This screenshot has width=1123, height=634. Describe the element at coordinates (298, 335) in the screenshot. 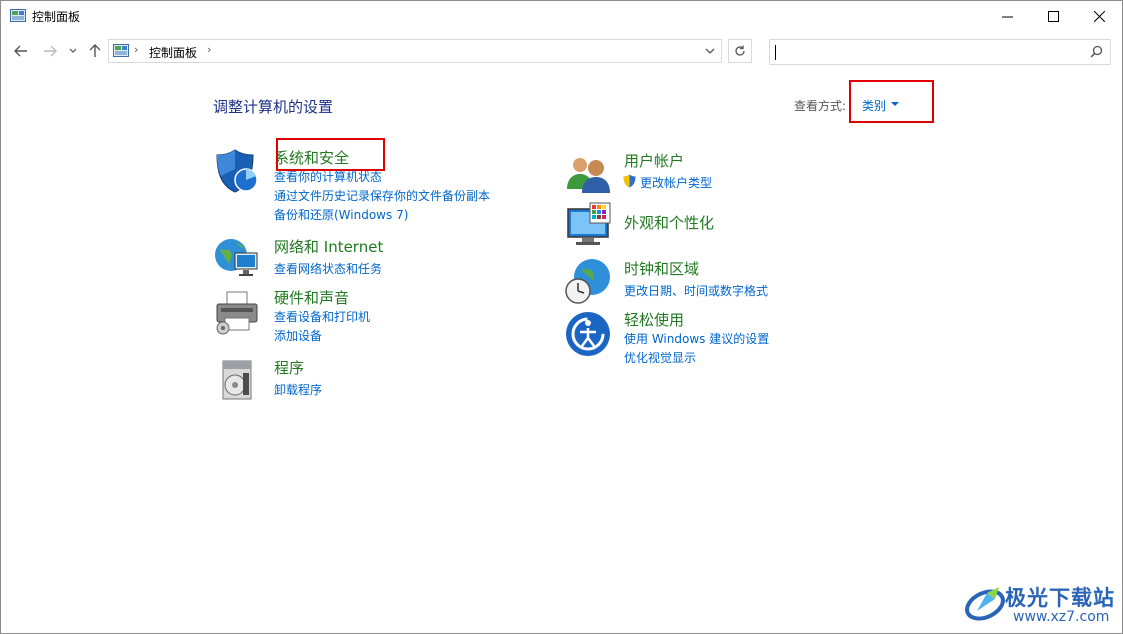

I see `link-add-device: 添加设备` at that location.